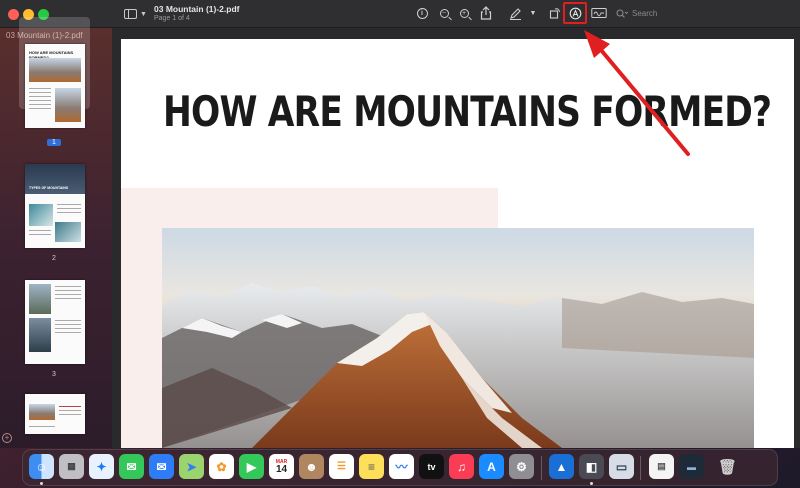  What do you see at coordinates (311, 466) in the screenshot?
I see `contacts-icon: ☻` at bounding box center [311, 466].